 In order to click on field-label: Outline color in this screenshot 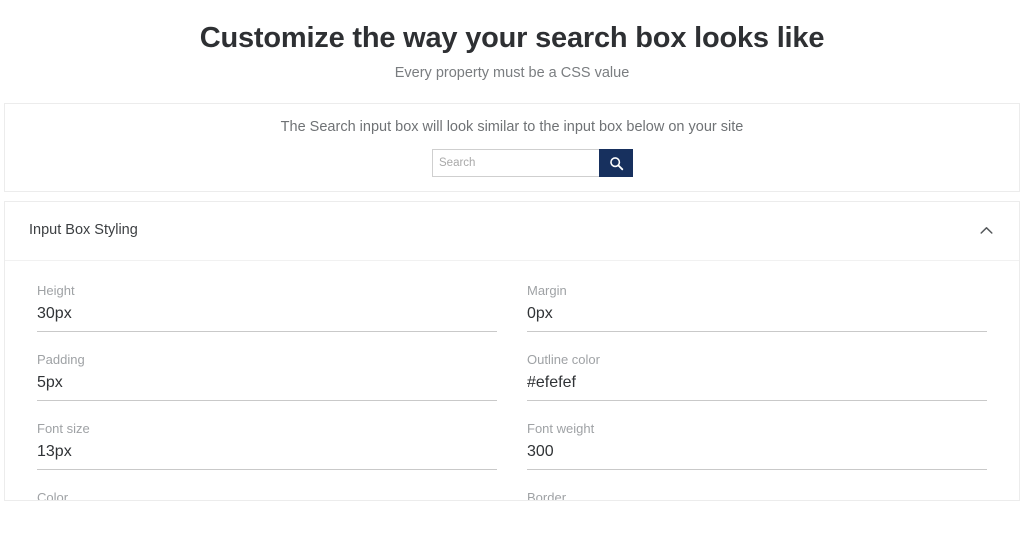, I will do `click(563, 359)`.